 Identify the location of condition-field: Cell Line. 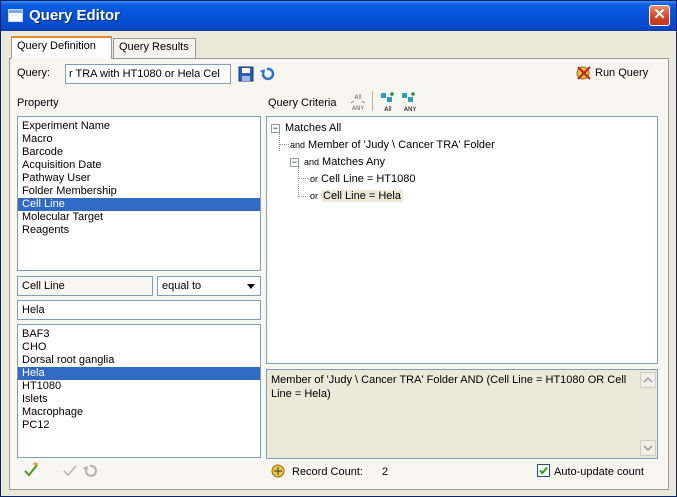
(85, 286).